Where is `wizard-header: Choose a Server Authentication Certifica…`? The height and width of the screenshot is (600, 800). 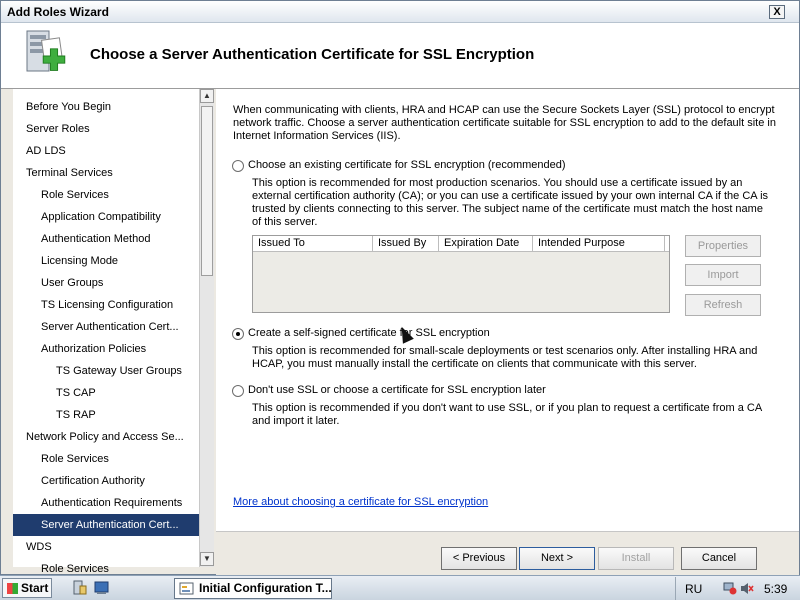
wizard-header: Choose a Server Authentication Certifica… is located at coordinates (400, 56).